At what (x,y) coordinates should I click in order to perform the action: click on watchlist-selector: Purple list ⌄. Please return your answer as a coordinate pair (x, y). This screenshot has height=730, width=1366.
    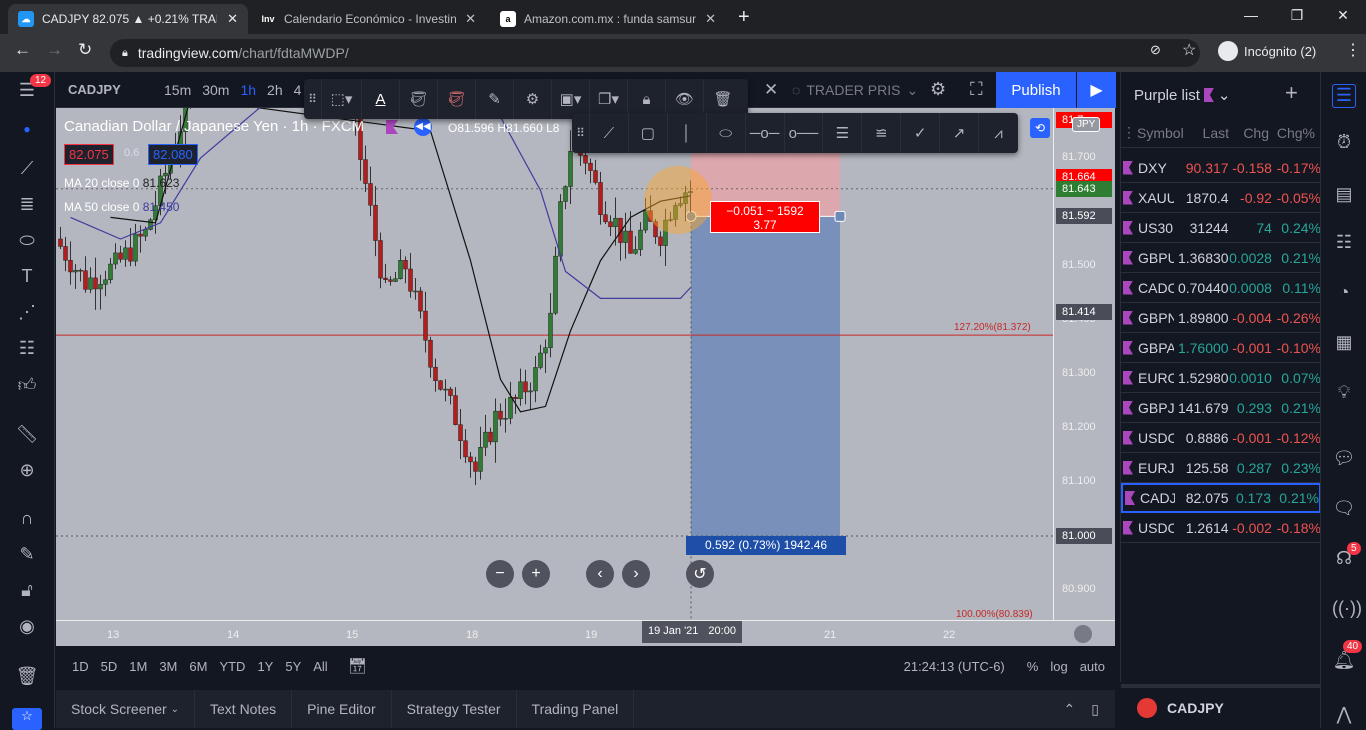
    Looking at the image, I should click on (1182, 95).